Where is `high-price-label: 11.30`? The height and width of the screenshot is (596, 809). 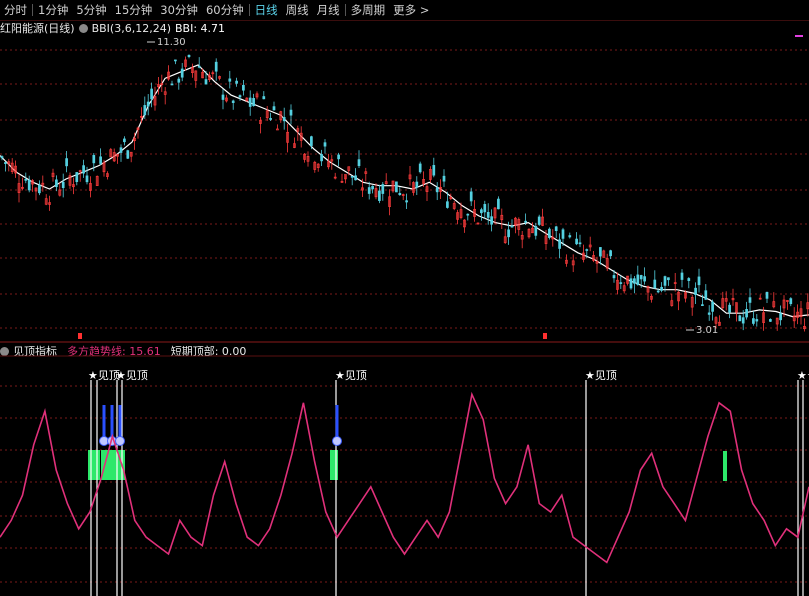
high-price-label: 11.30 is located at coordinates (171, 42).